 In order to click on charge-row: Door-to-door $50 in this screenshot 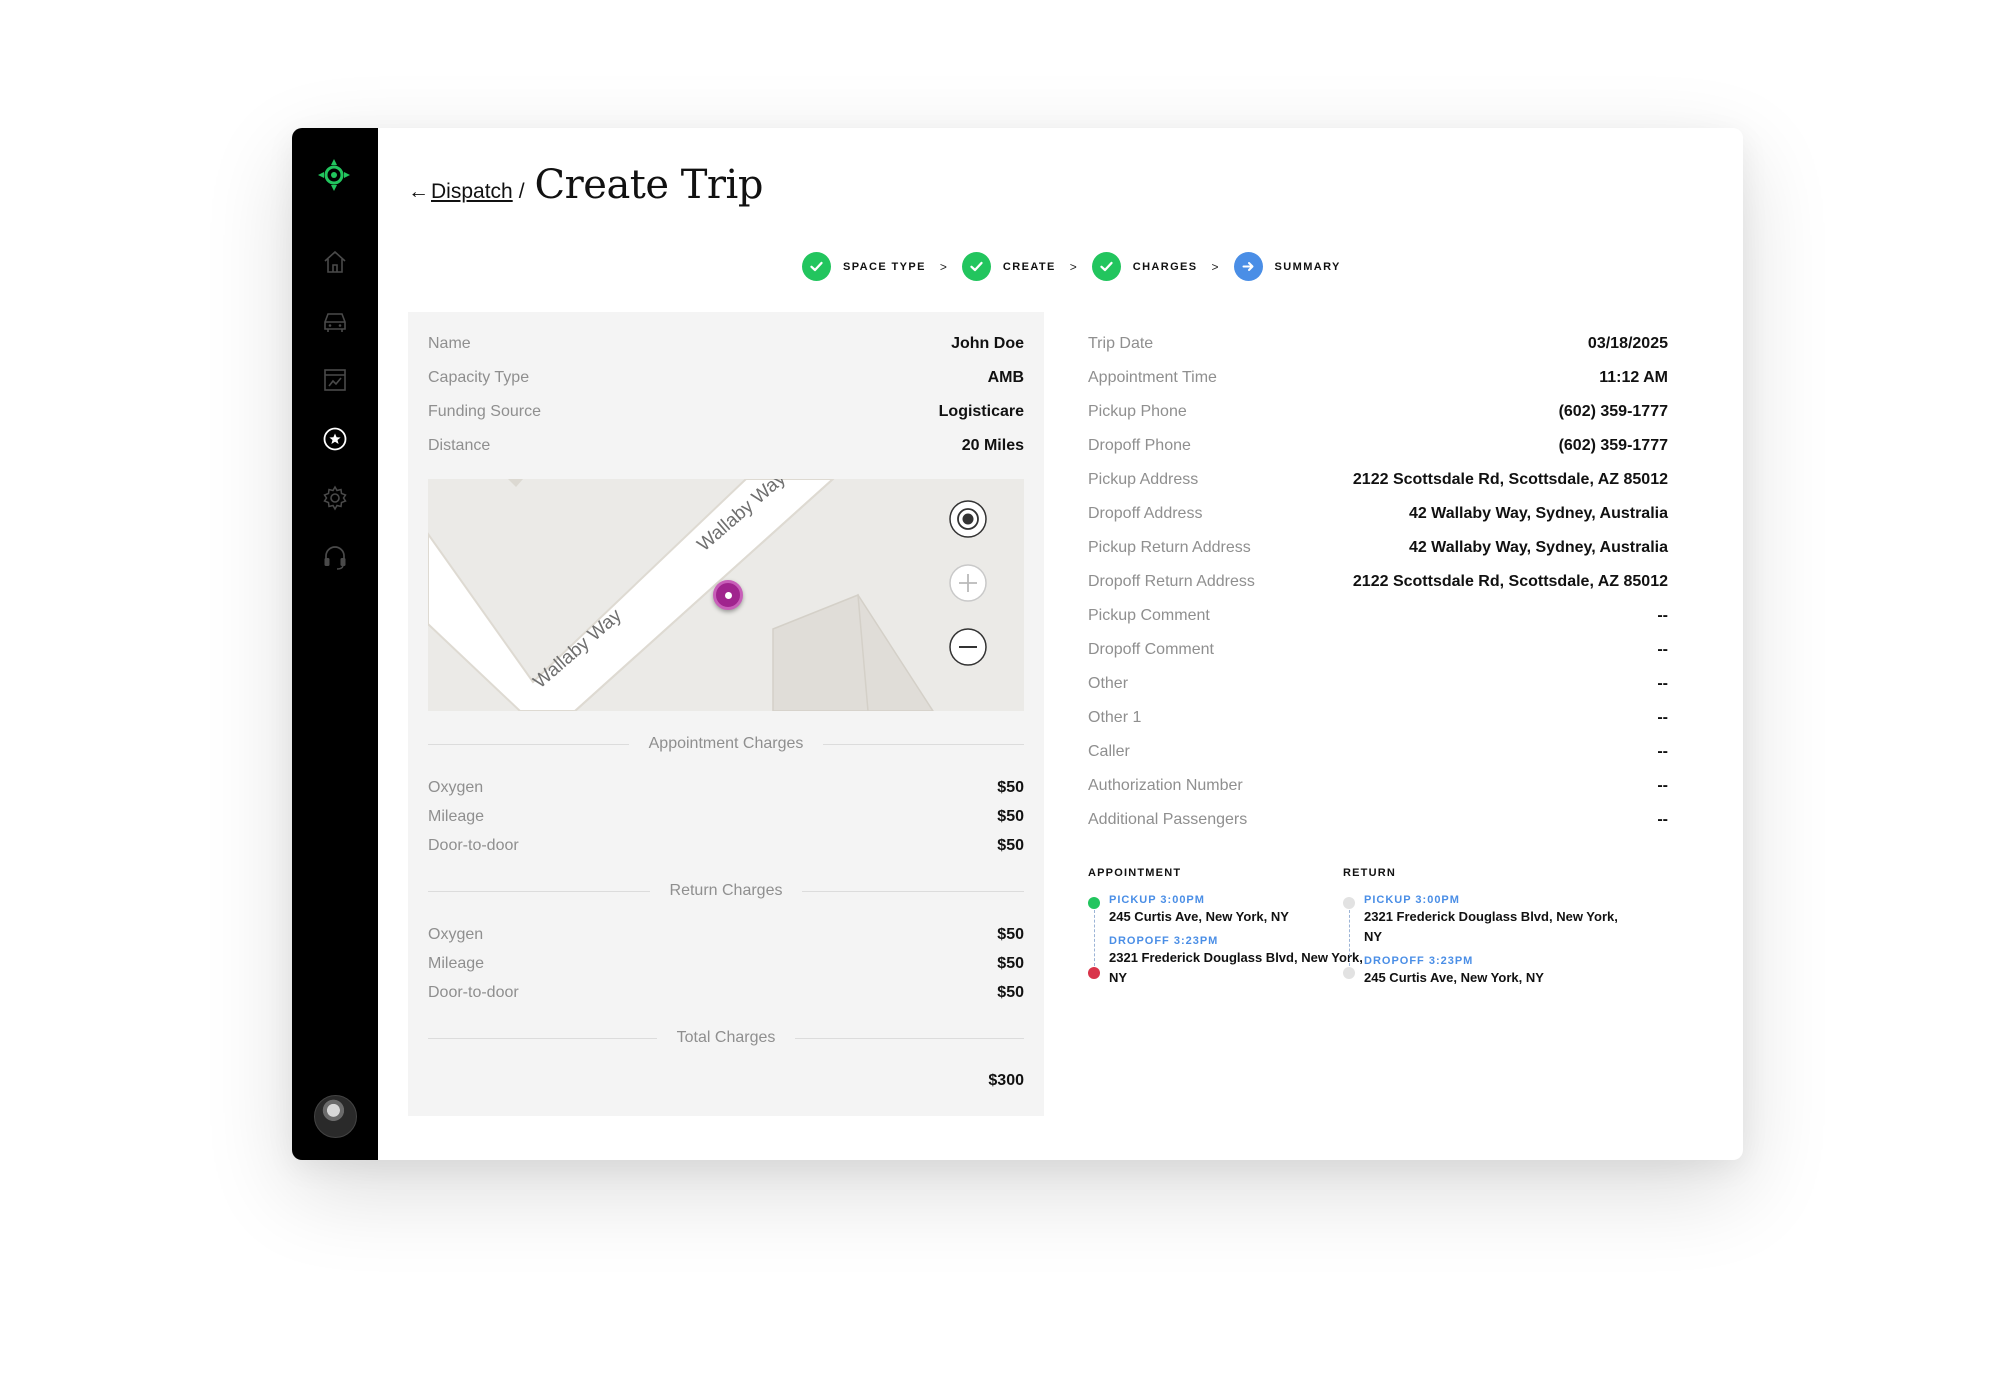, I will do `click(726, 846)`.